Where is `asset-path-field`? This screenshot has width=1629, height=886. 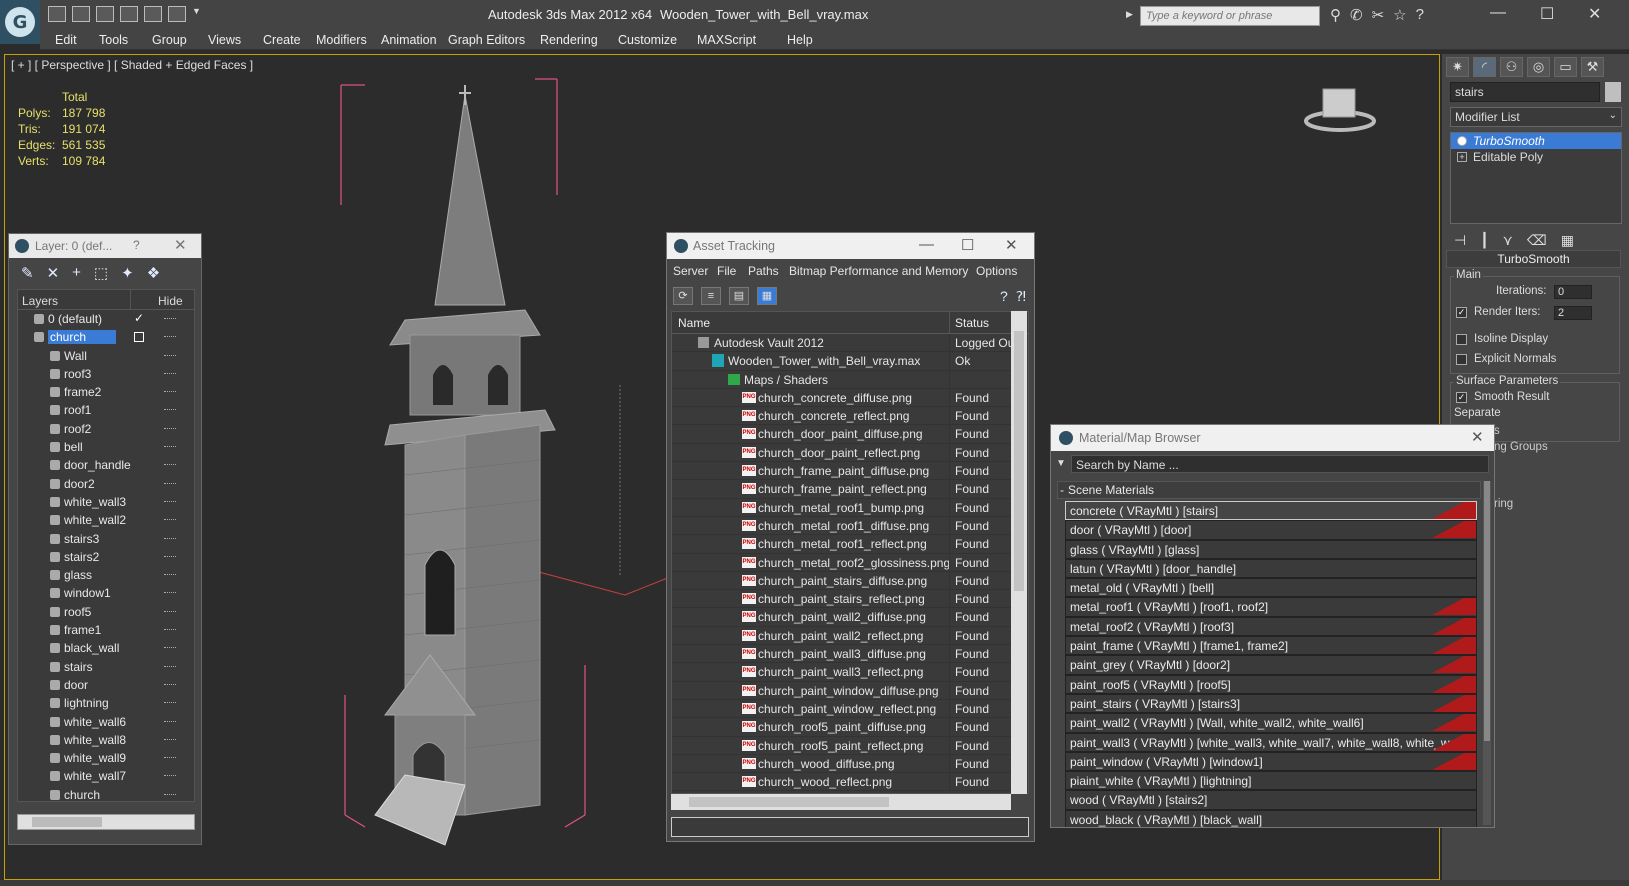
asset-path-field is located at coordinates (850, 827).